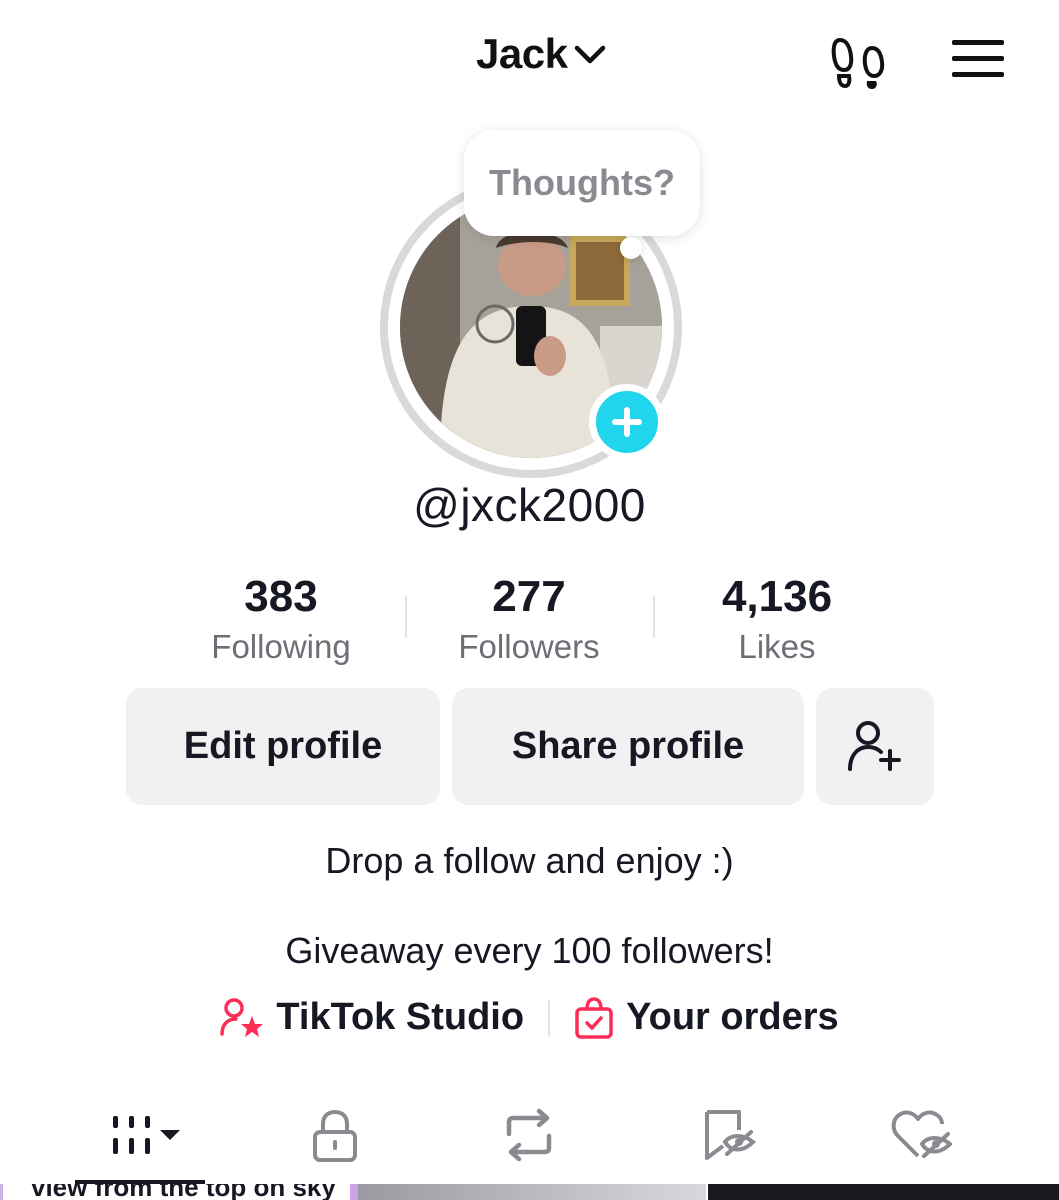 This screenshot has width=1059, height=1200. I want to click on followers-label: Followers, so click(529, 646).